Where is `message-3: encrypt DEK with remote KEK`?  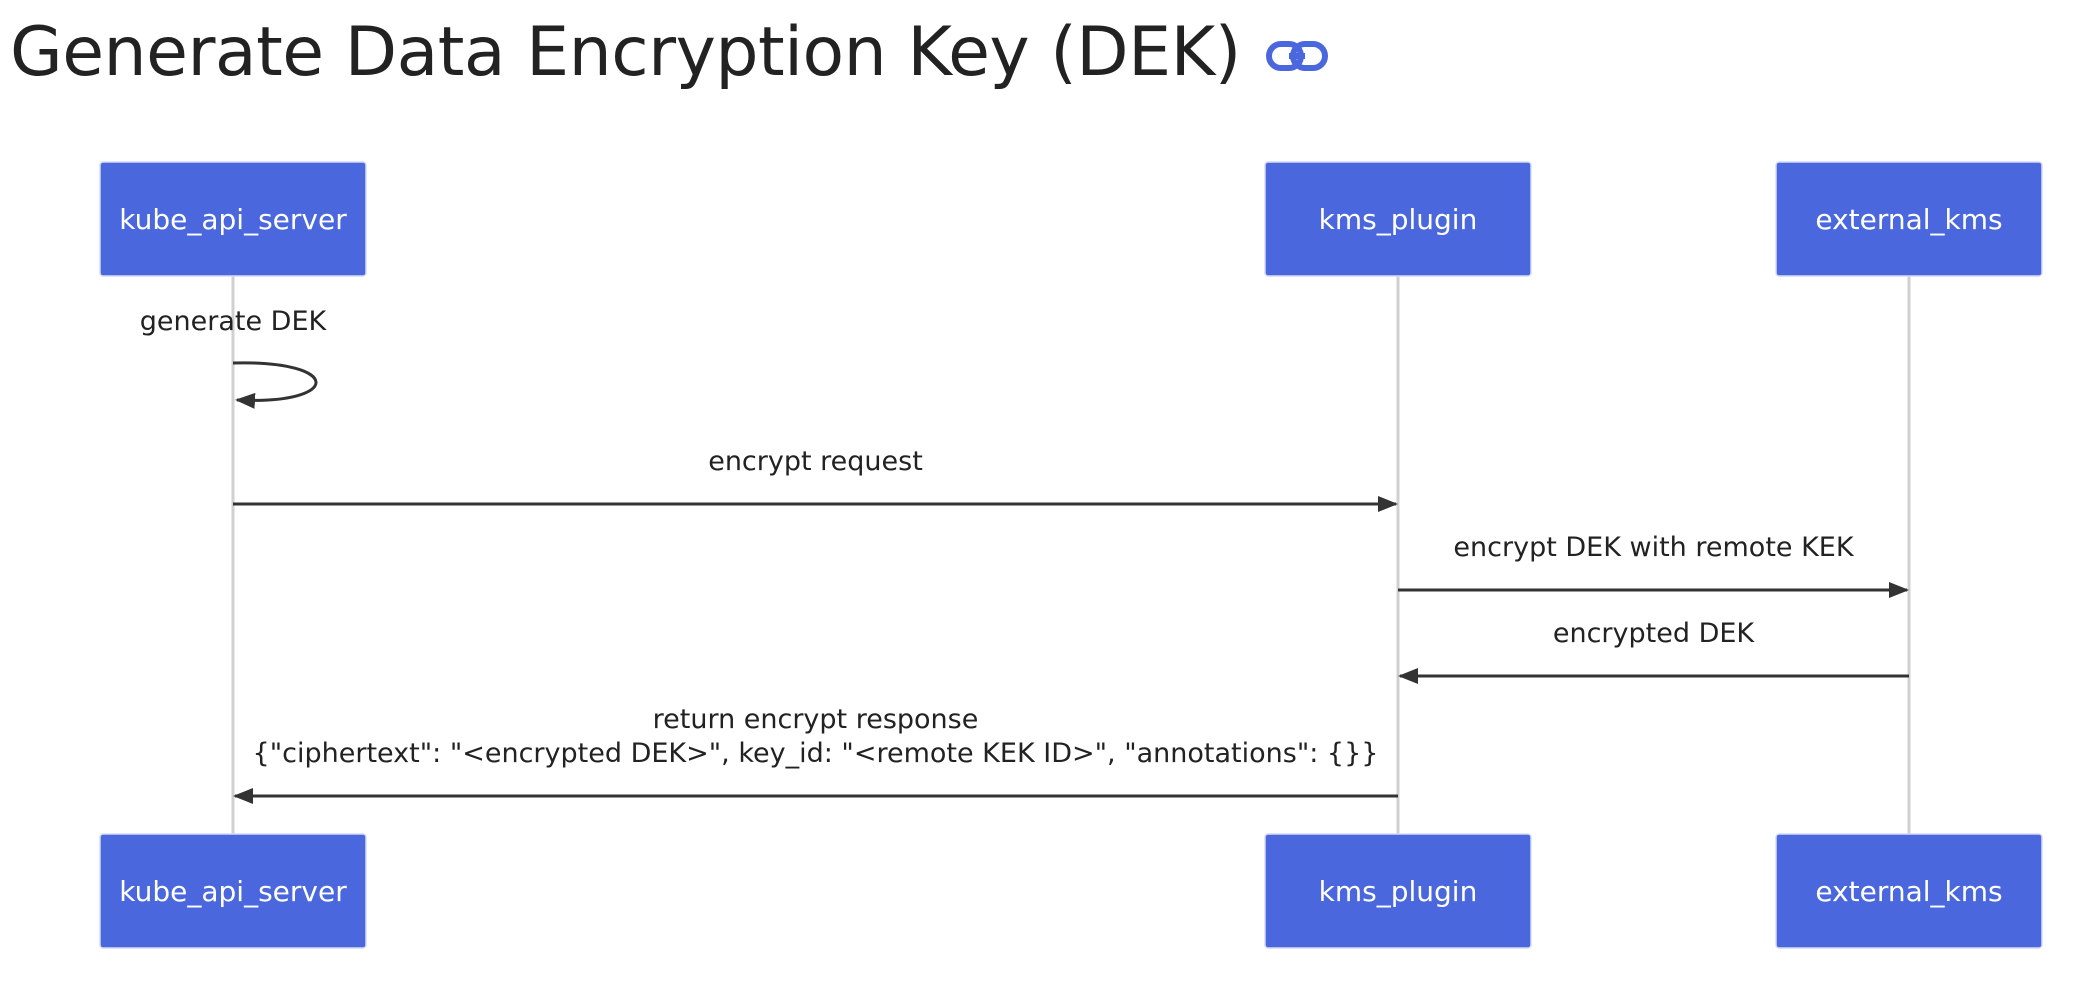
message-3: encrypt DEK with remote KEK is located at coordinates (1653, 565).